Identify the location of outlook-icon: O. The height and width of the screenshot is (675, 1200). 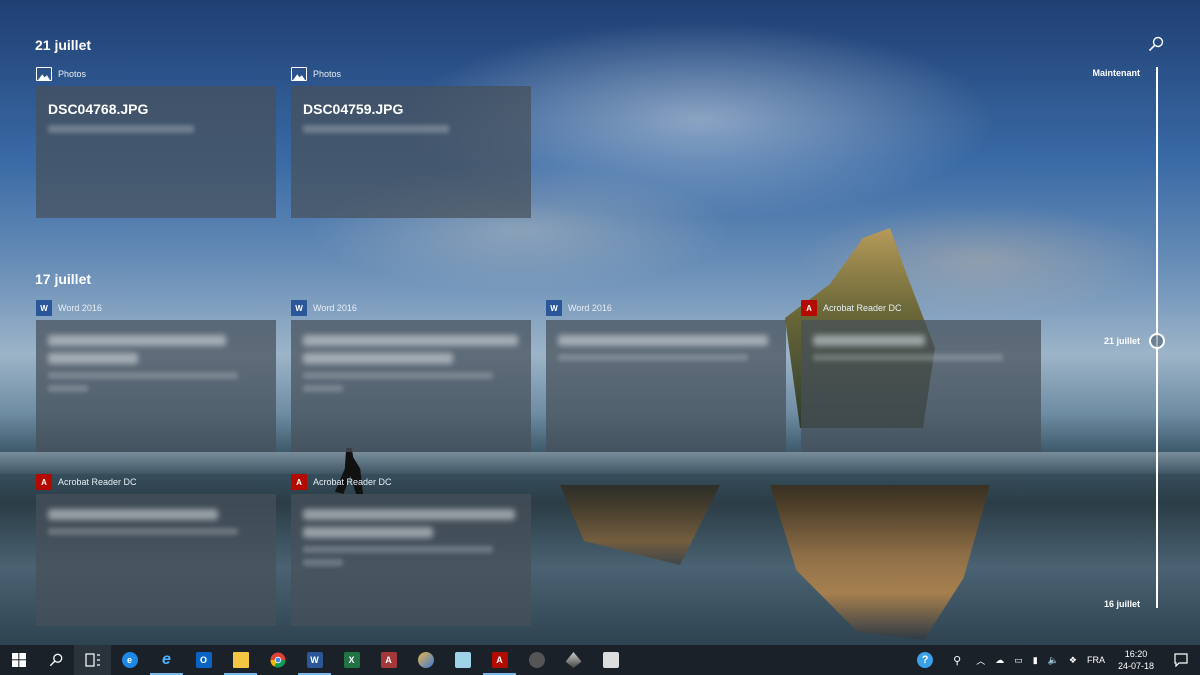
(203, 660).